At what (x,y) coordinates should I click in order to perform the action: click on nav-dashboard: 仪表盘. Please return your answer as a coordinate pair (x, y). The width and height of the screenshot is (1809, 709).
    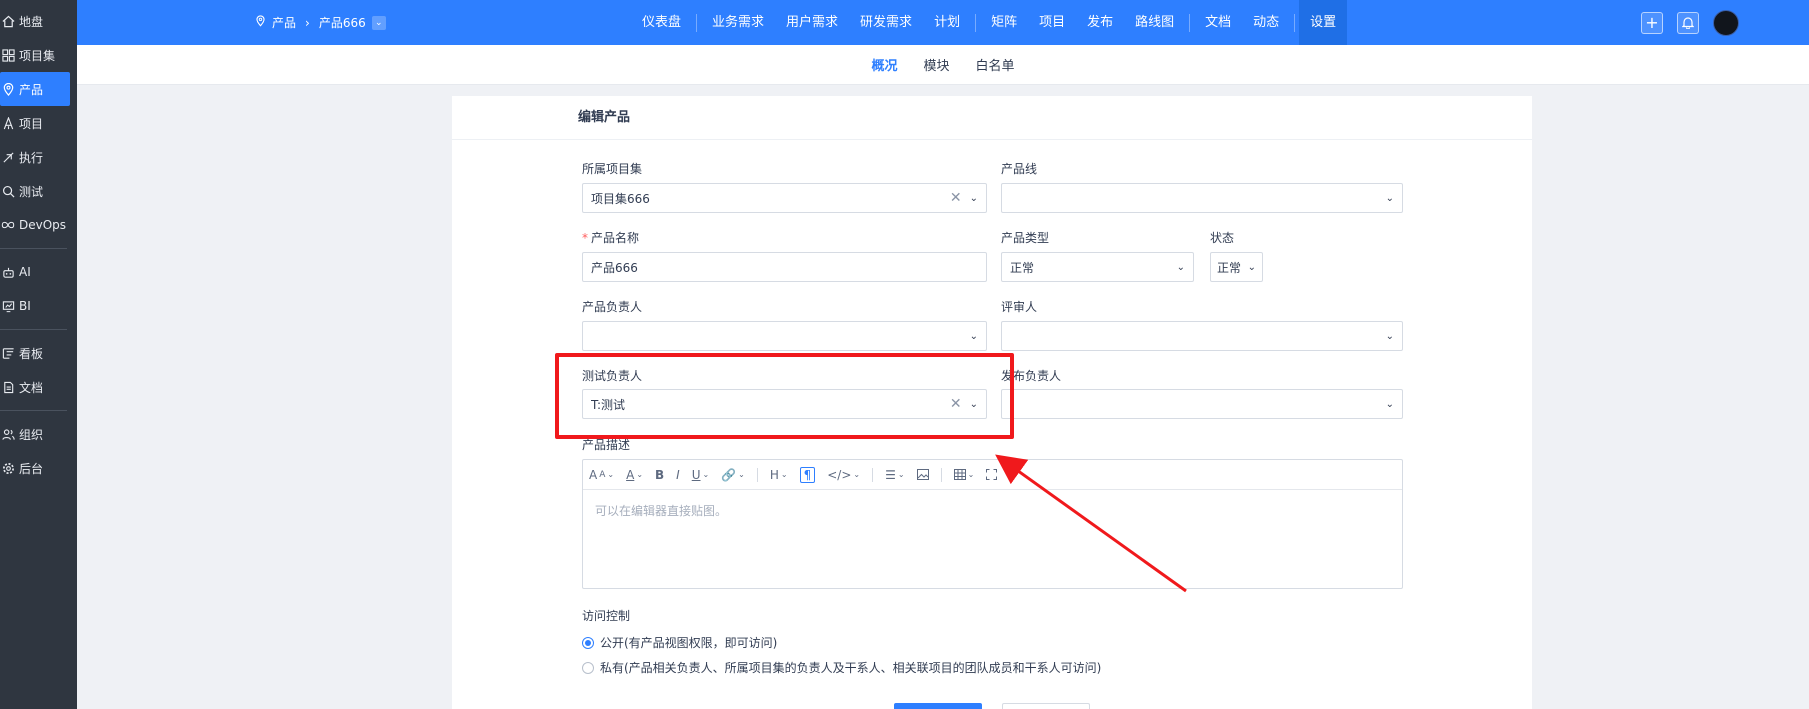
    Looking at the image, I should click on (661, 22).